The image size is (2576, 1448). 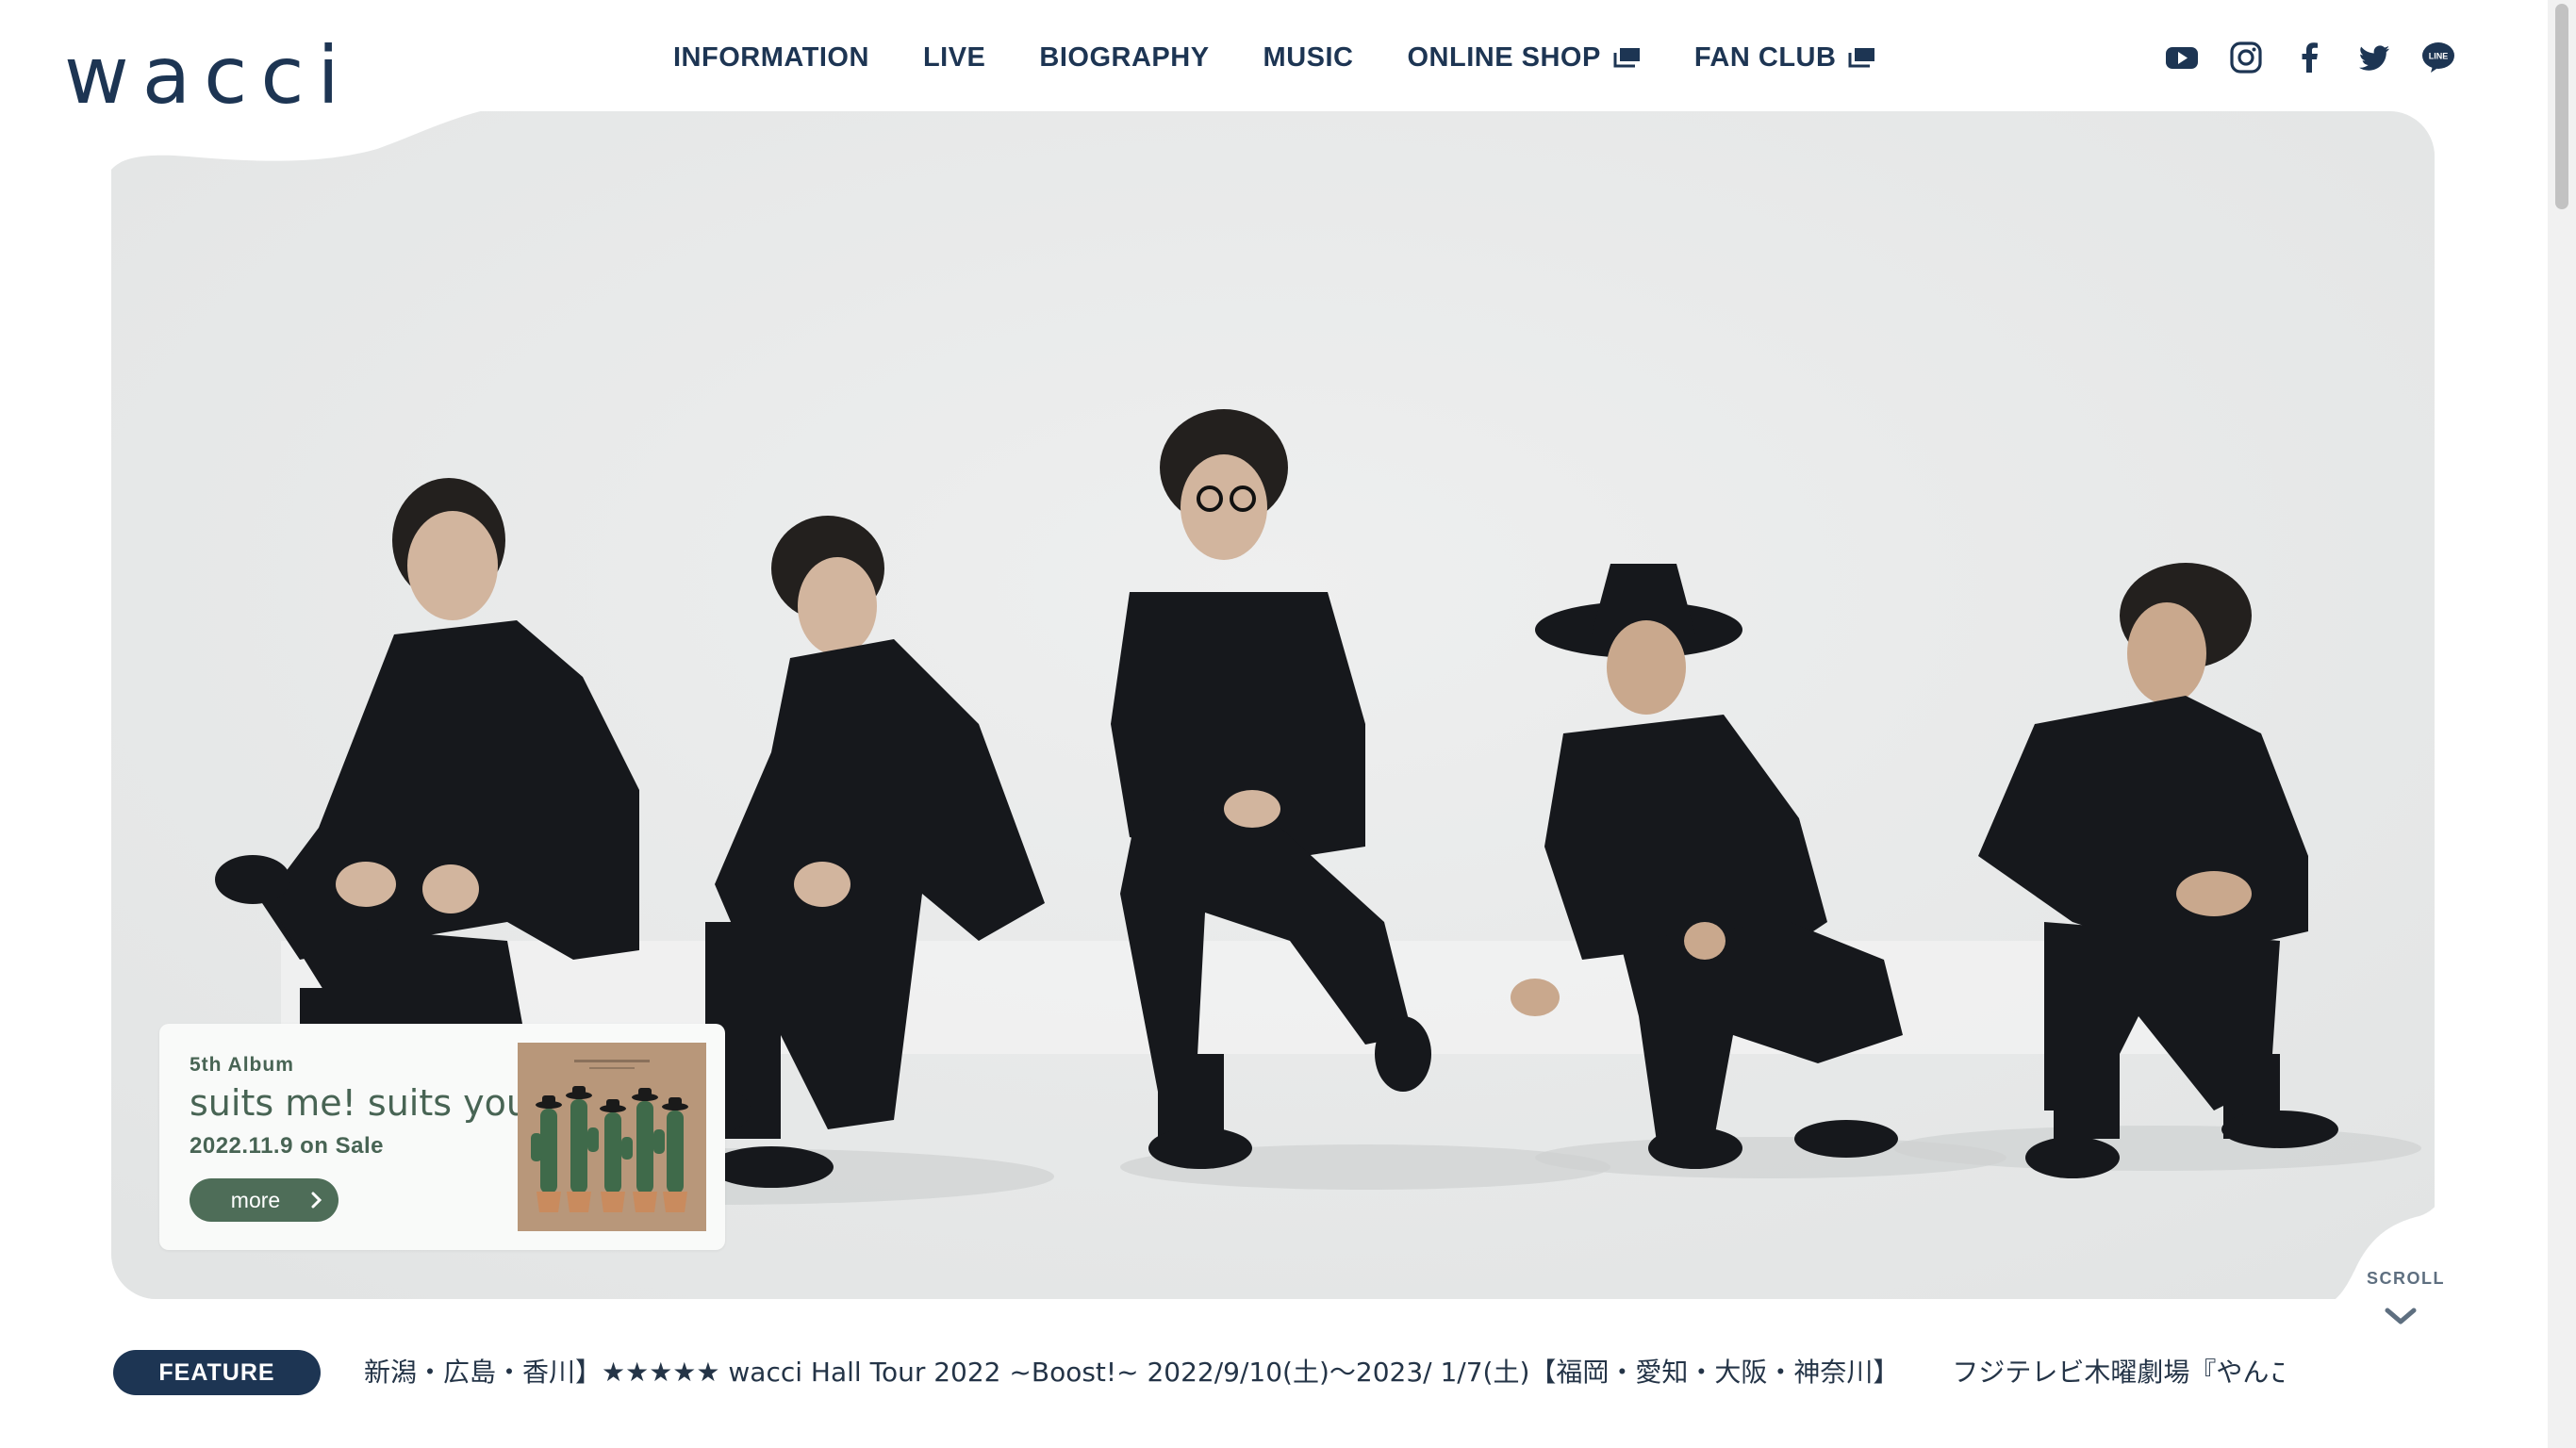 What do you see at coordinates (2246, 57) in the screenshot?
I see `instagram-icon` at bounding box center [2246, 57].